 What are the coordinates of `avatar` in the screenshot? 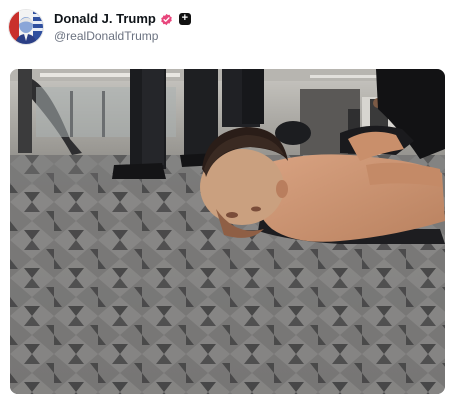 It's located at (26, 27).